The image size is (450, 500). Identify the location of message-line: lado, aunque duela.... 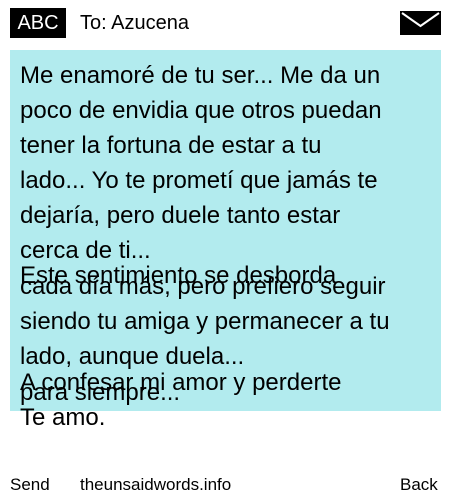
(132, 356).